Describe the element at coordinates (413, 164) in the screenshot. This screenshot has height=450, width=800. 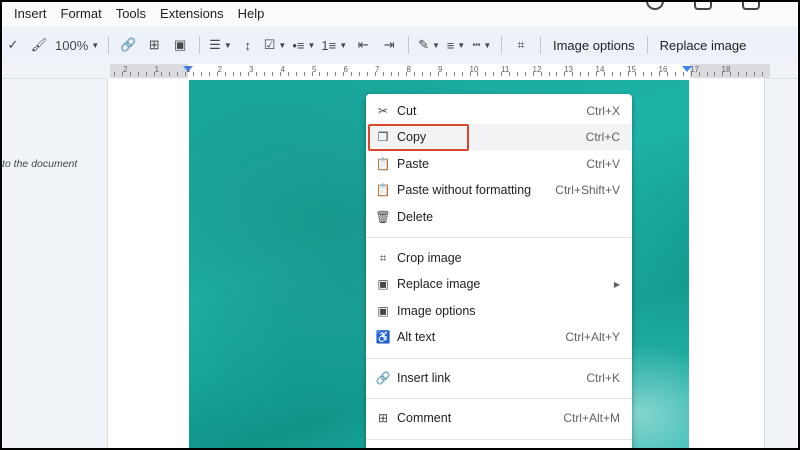
I see `menu-item-label: Paste` at that location.